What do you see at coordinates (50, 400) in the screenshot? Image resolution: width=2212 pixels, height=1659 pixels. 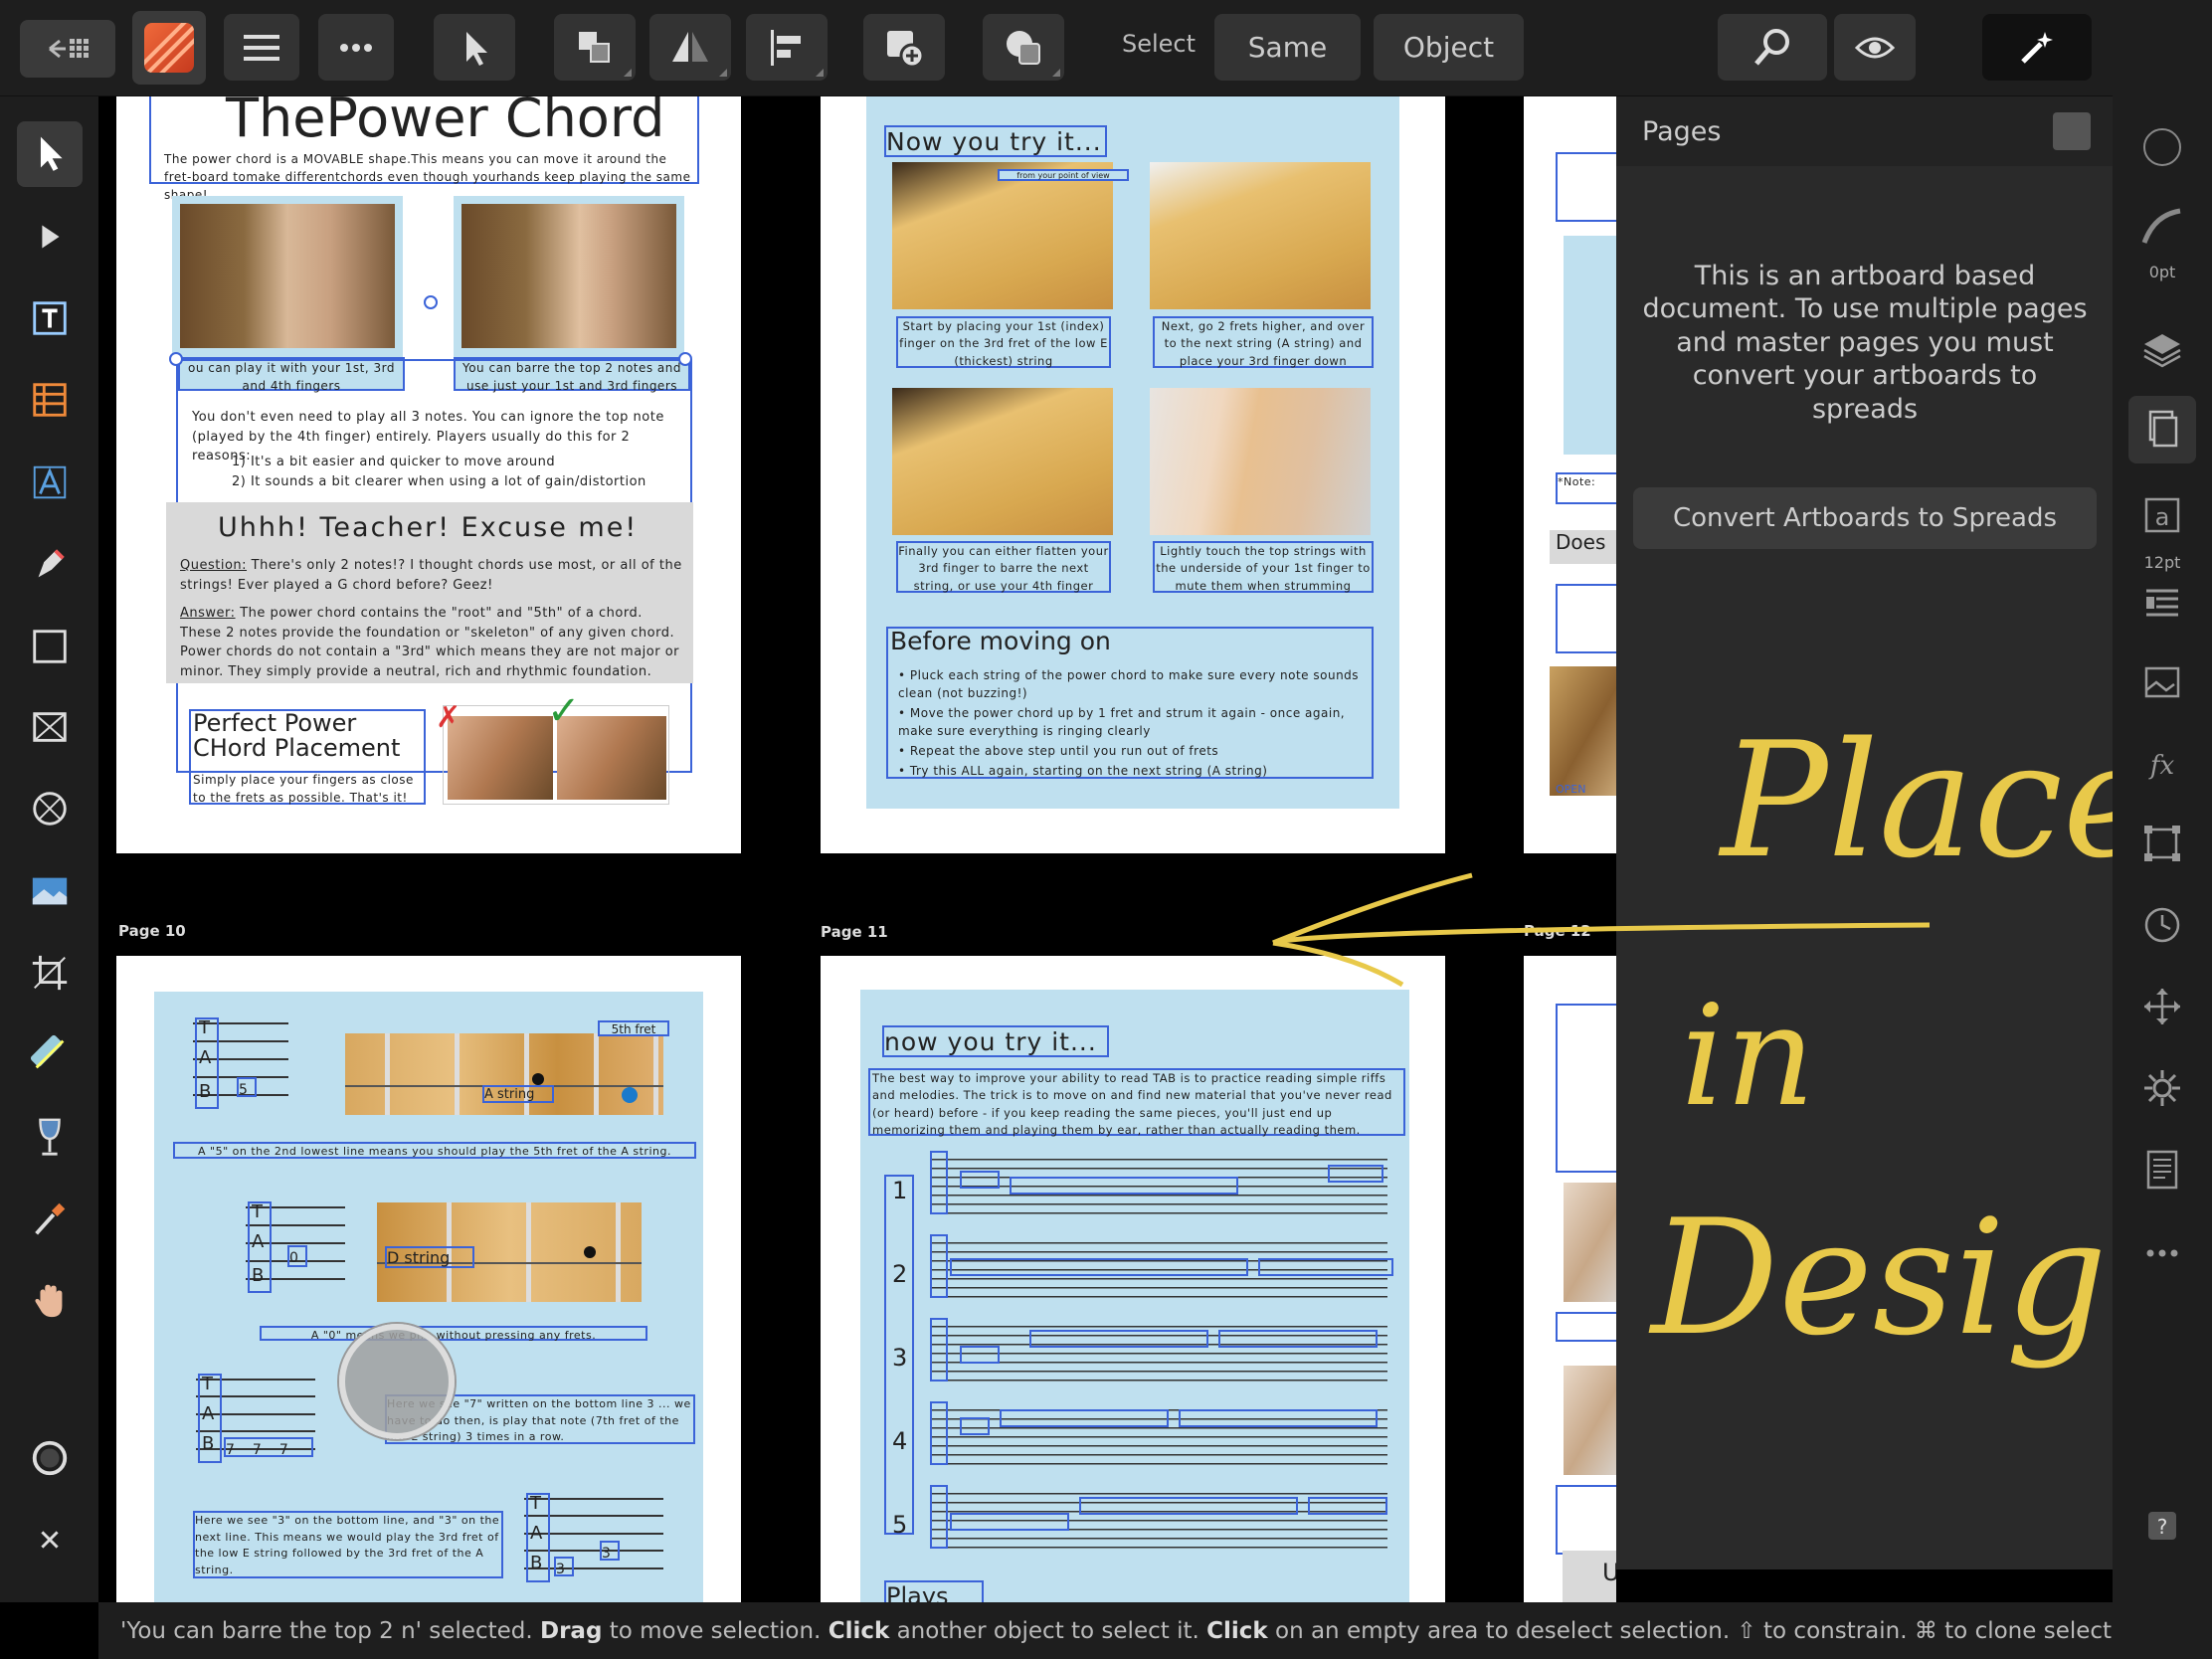 I see `table-tool` at bounding box center [50, 400].